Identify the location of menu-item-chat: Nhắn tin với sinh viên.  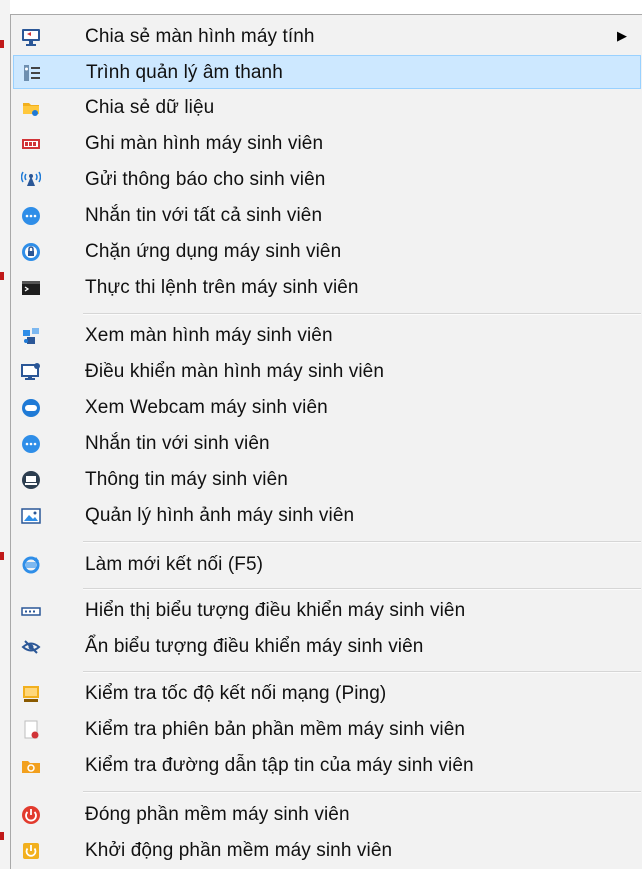
(327, 444).